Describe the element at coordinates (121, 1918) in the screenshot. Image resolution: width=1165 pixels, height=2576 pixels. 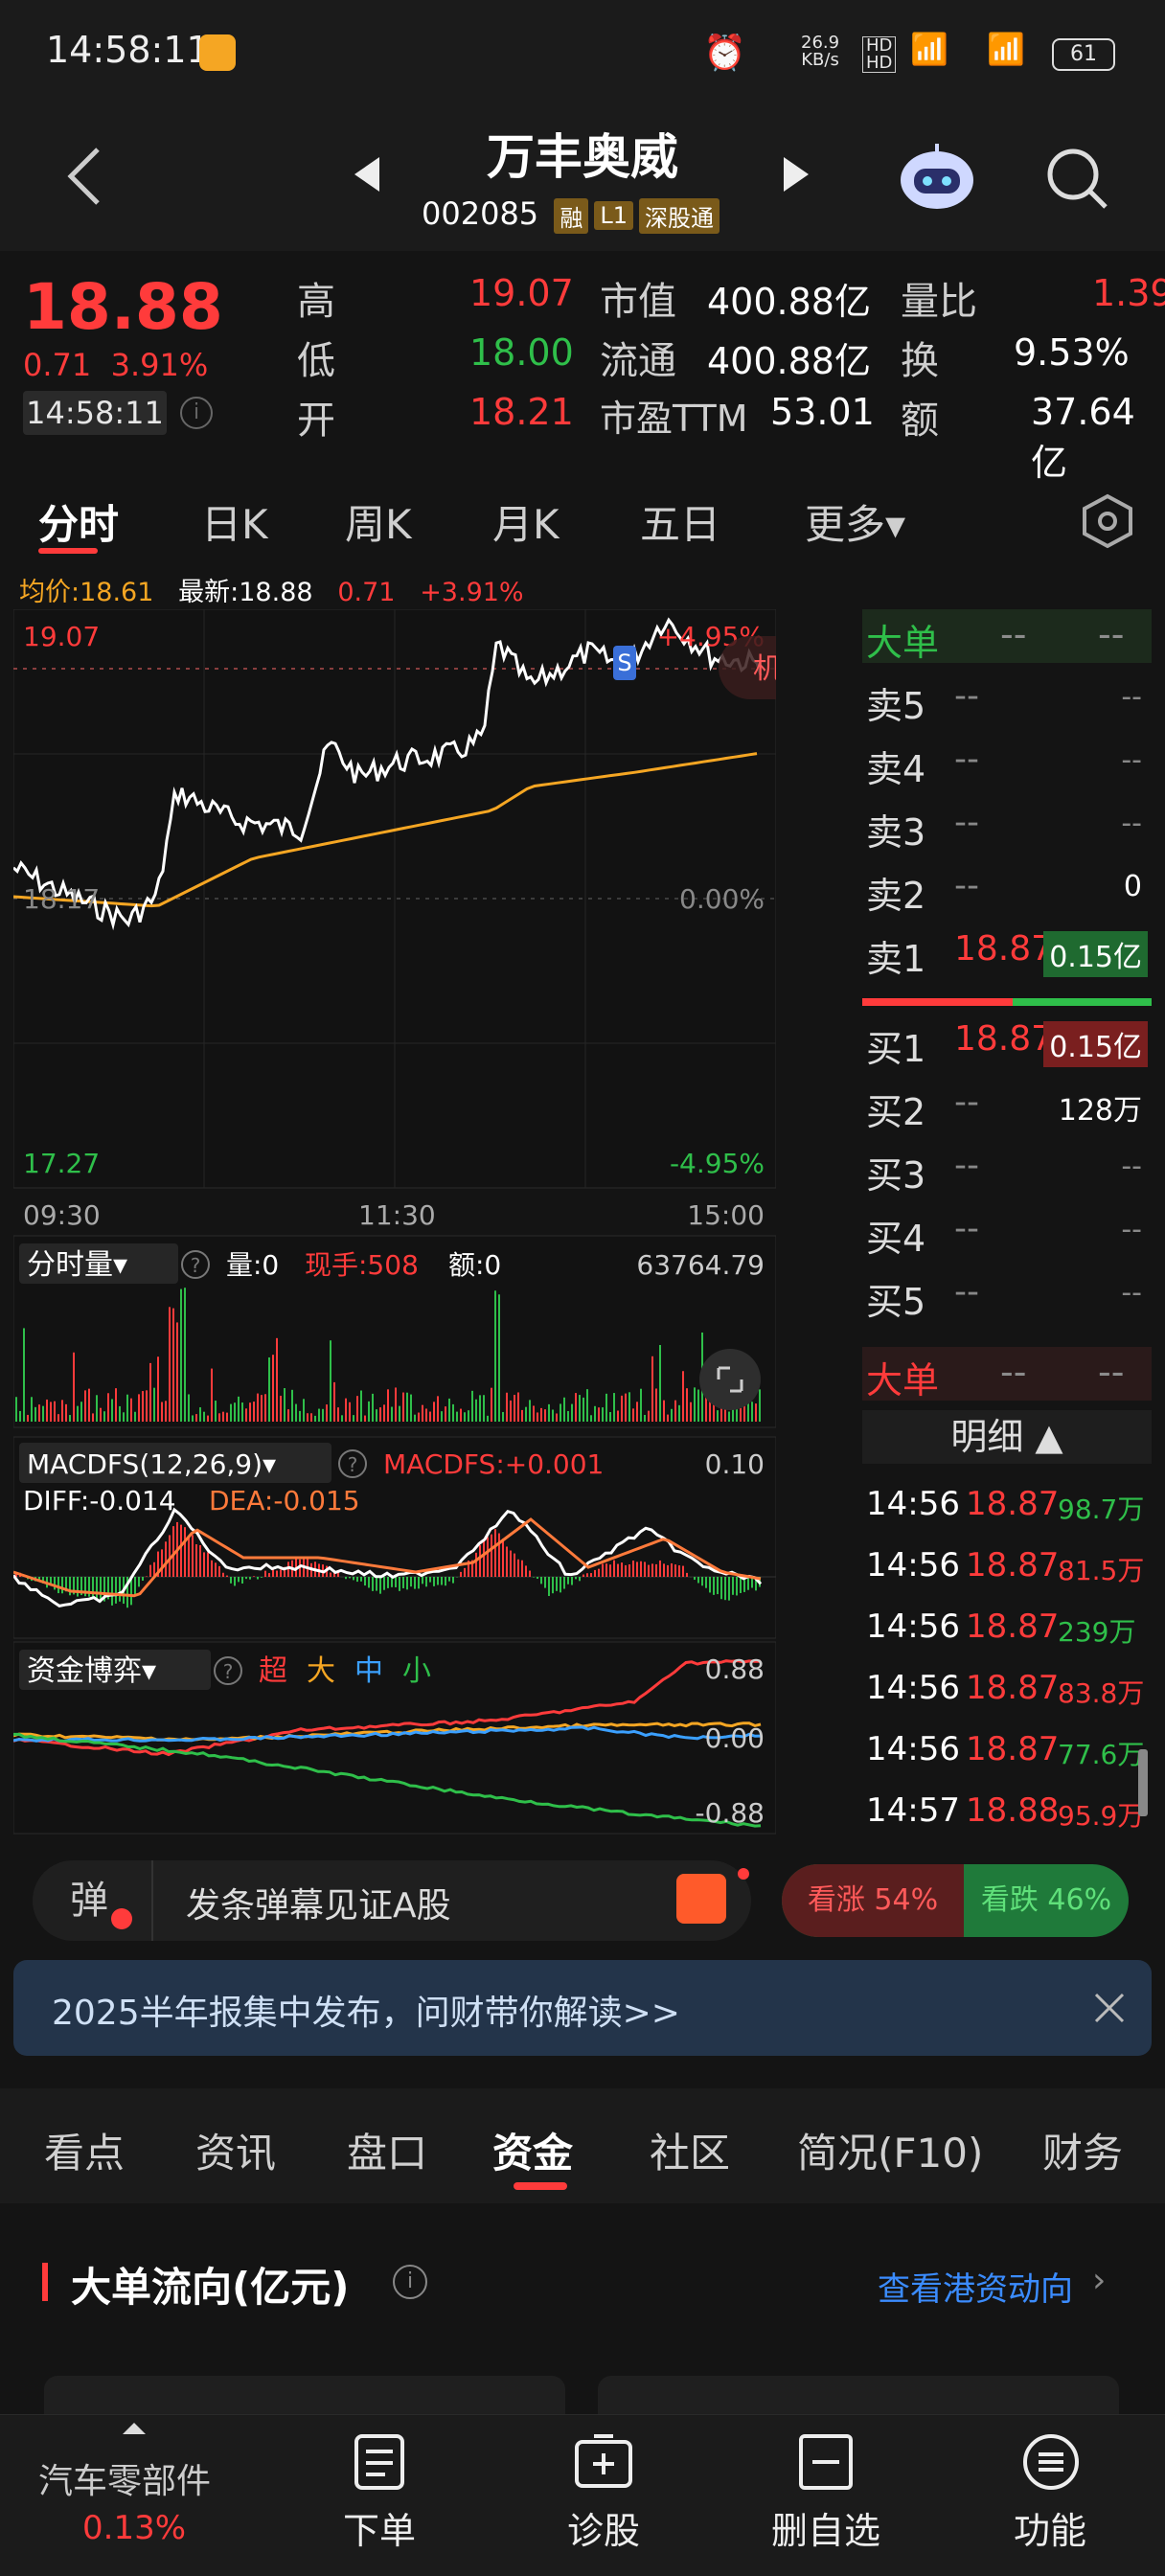
I see `danmu-check-badge` at that location.